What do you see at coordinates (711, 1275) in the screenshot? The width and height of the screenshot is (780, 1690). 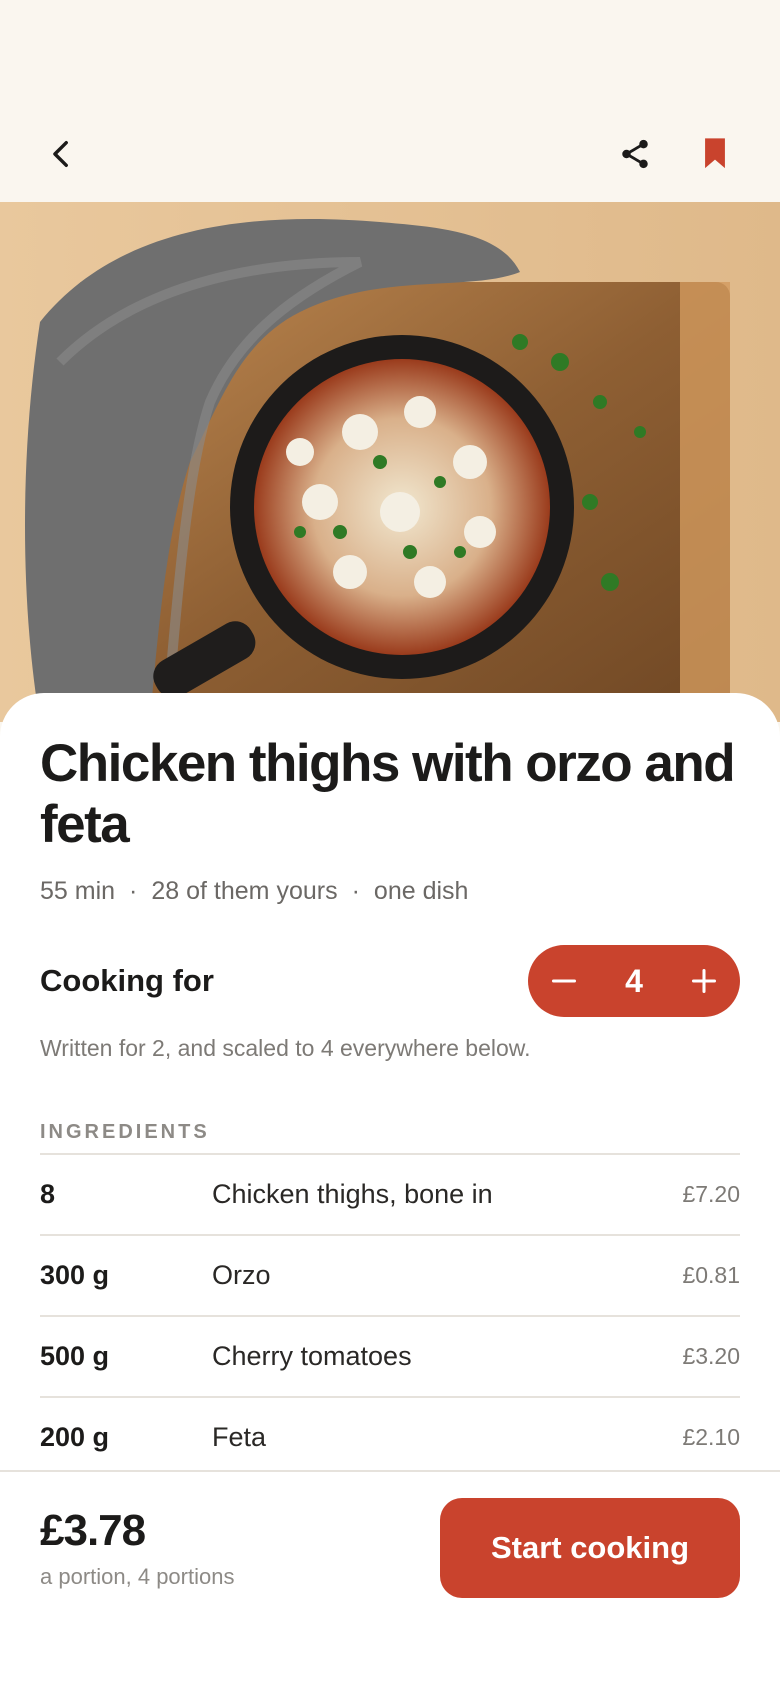 I see `ingredient-price: £0.81` at bounding box center [711, 1275].